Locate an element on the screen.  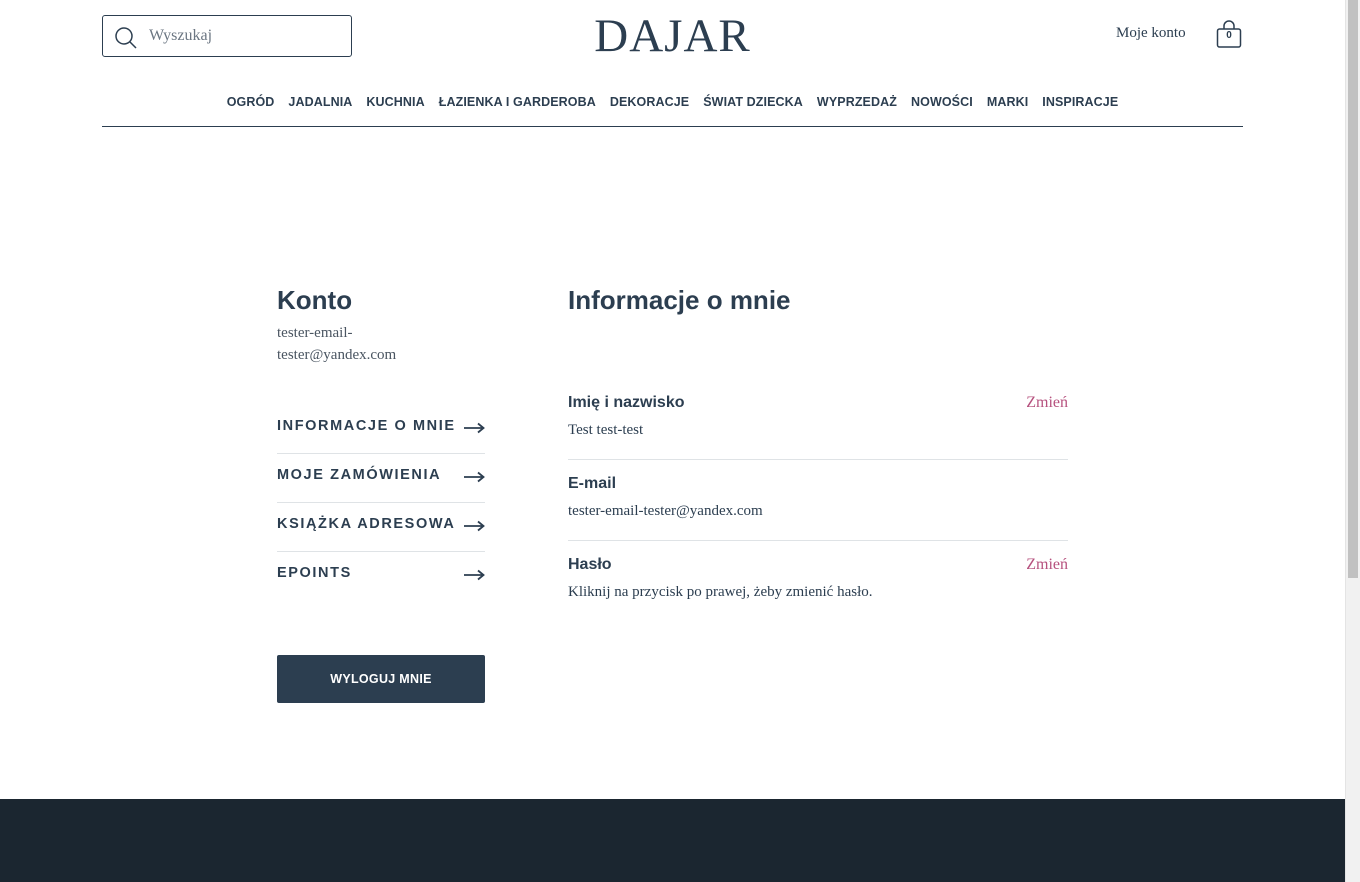
nav-item-ogrod: OGRÓD is located at coordinates (251, 102).